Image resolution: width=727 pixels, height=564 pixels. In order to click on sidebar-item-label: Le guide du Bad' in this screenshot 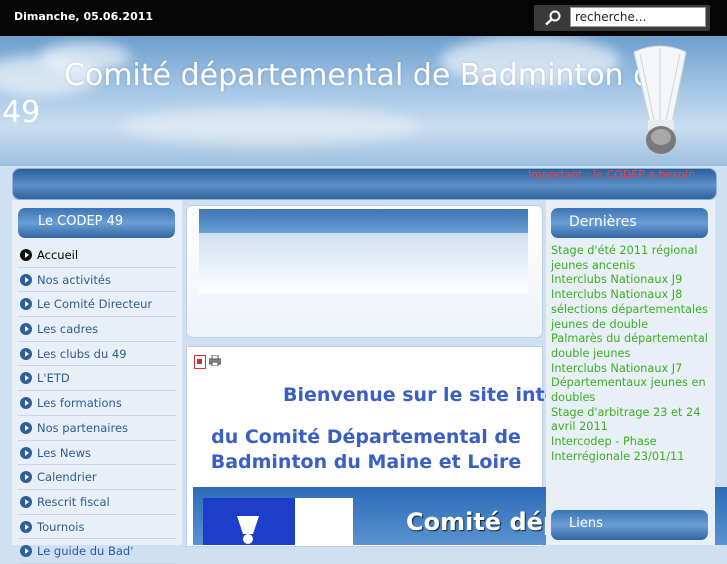, I will do `click(85, 551)`.